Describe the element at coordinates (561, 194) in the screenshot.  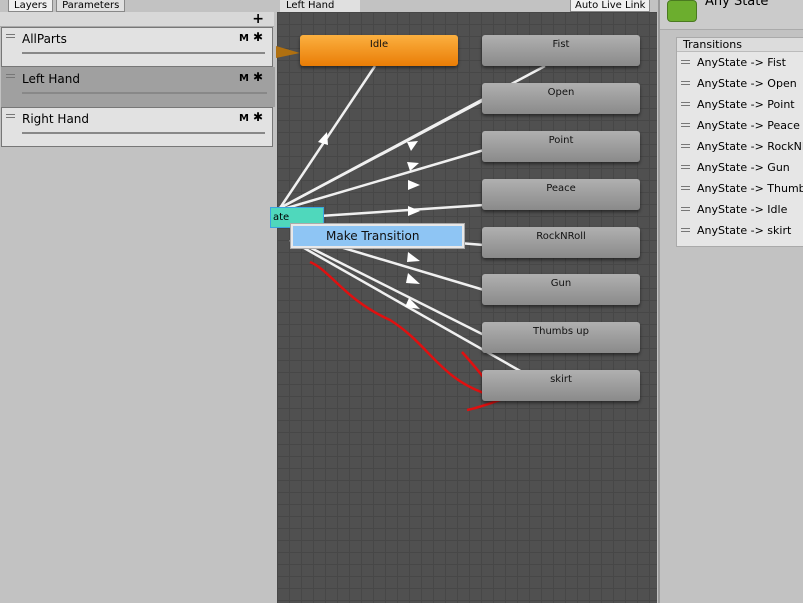
I see `state-peace: Peace` at that location.